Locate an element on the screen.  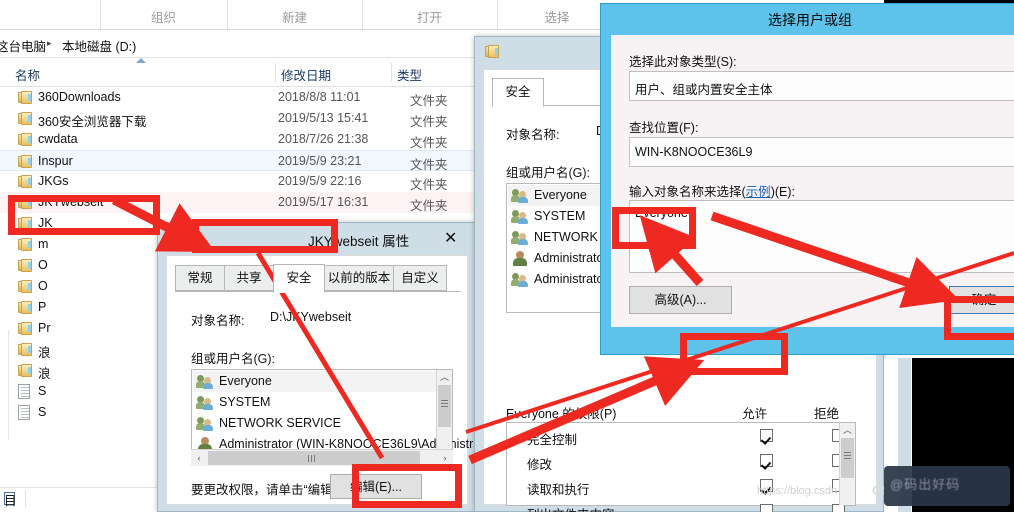
tab-customize: 自定义 is located at coordinates (420, 278).